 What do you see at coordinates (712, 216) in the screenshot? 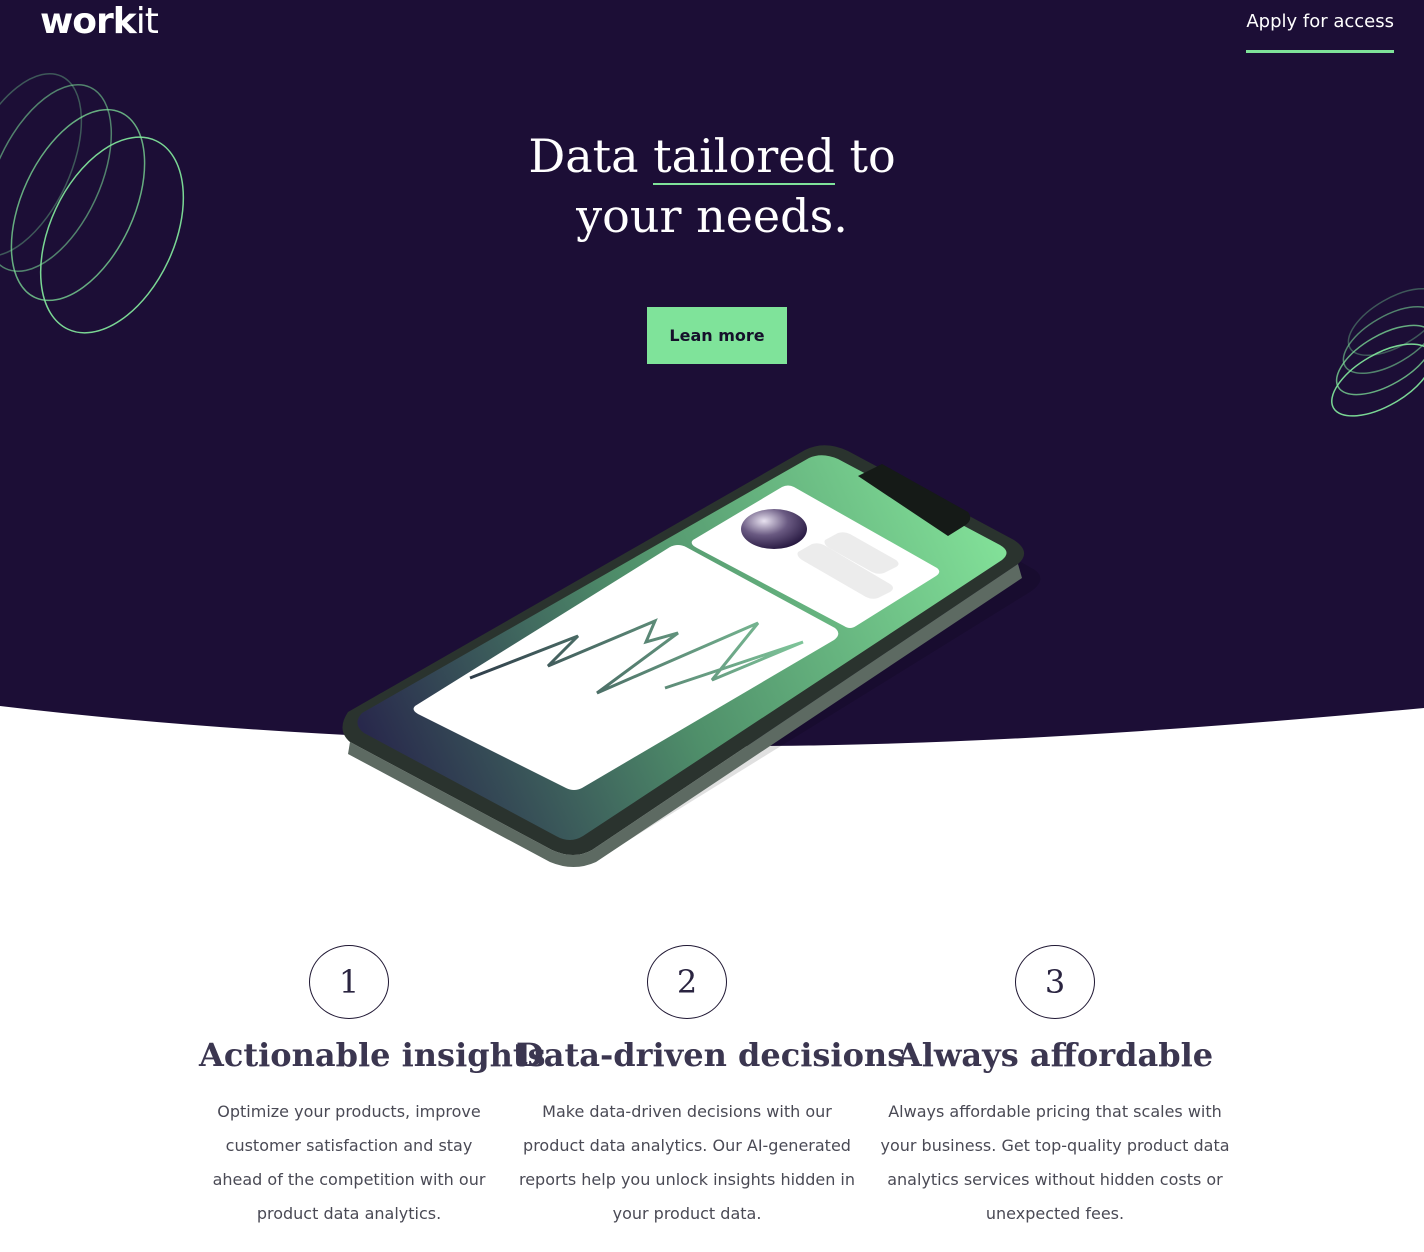
I see `headline-line-2: your needs.` at bounding box center [712, 216].